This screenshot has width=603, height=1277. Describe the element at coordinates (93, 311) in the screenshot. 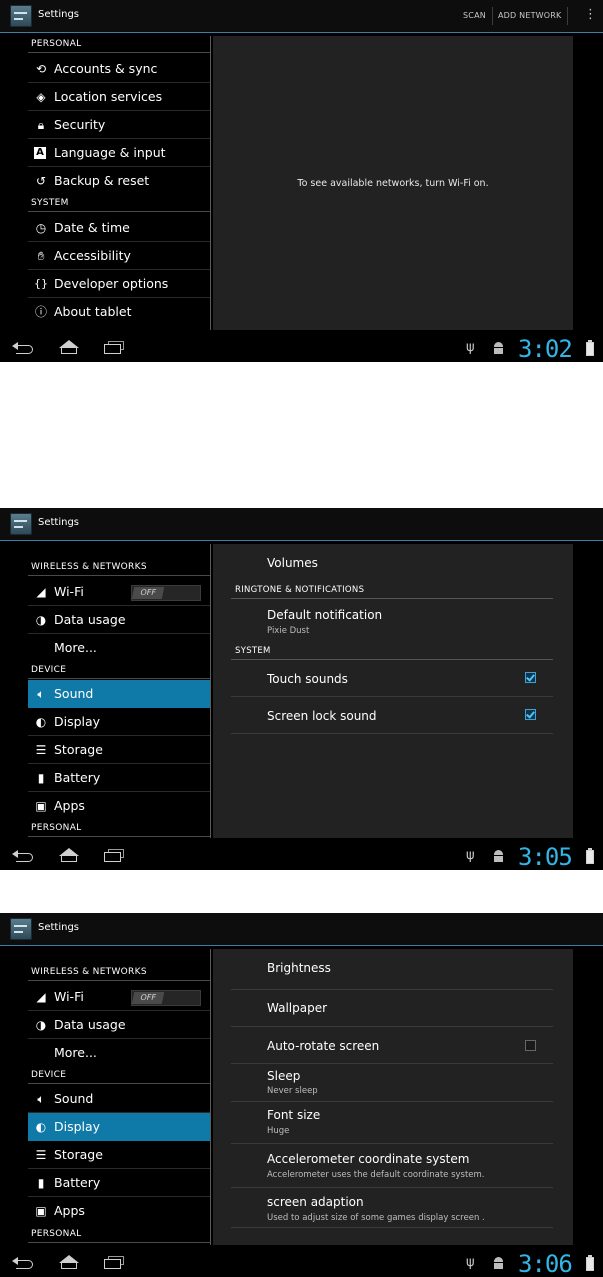

I see `sidebar-item-label: About tablet` at that location.